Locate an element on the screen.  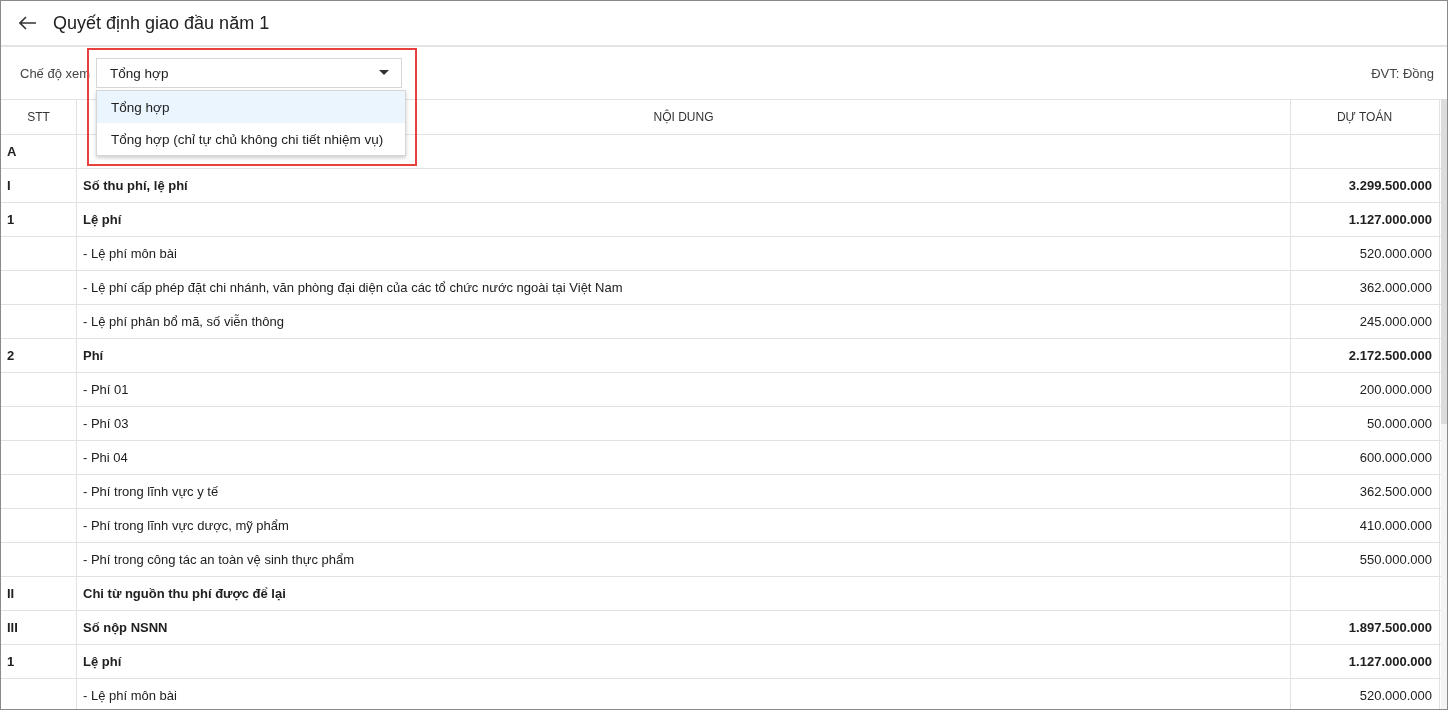
table-cell: - Lệ phí cấp phép đặt chi nhánh, văn phòng đại diện của các tổ chức nước ngoài tại Việt Nam is located at coordinates (353, 287).